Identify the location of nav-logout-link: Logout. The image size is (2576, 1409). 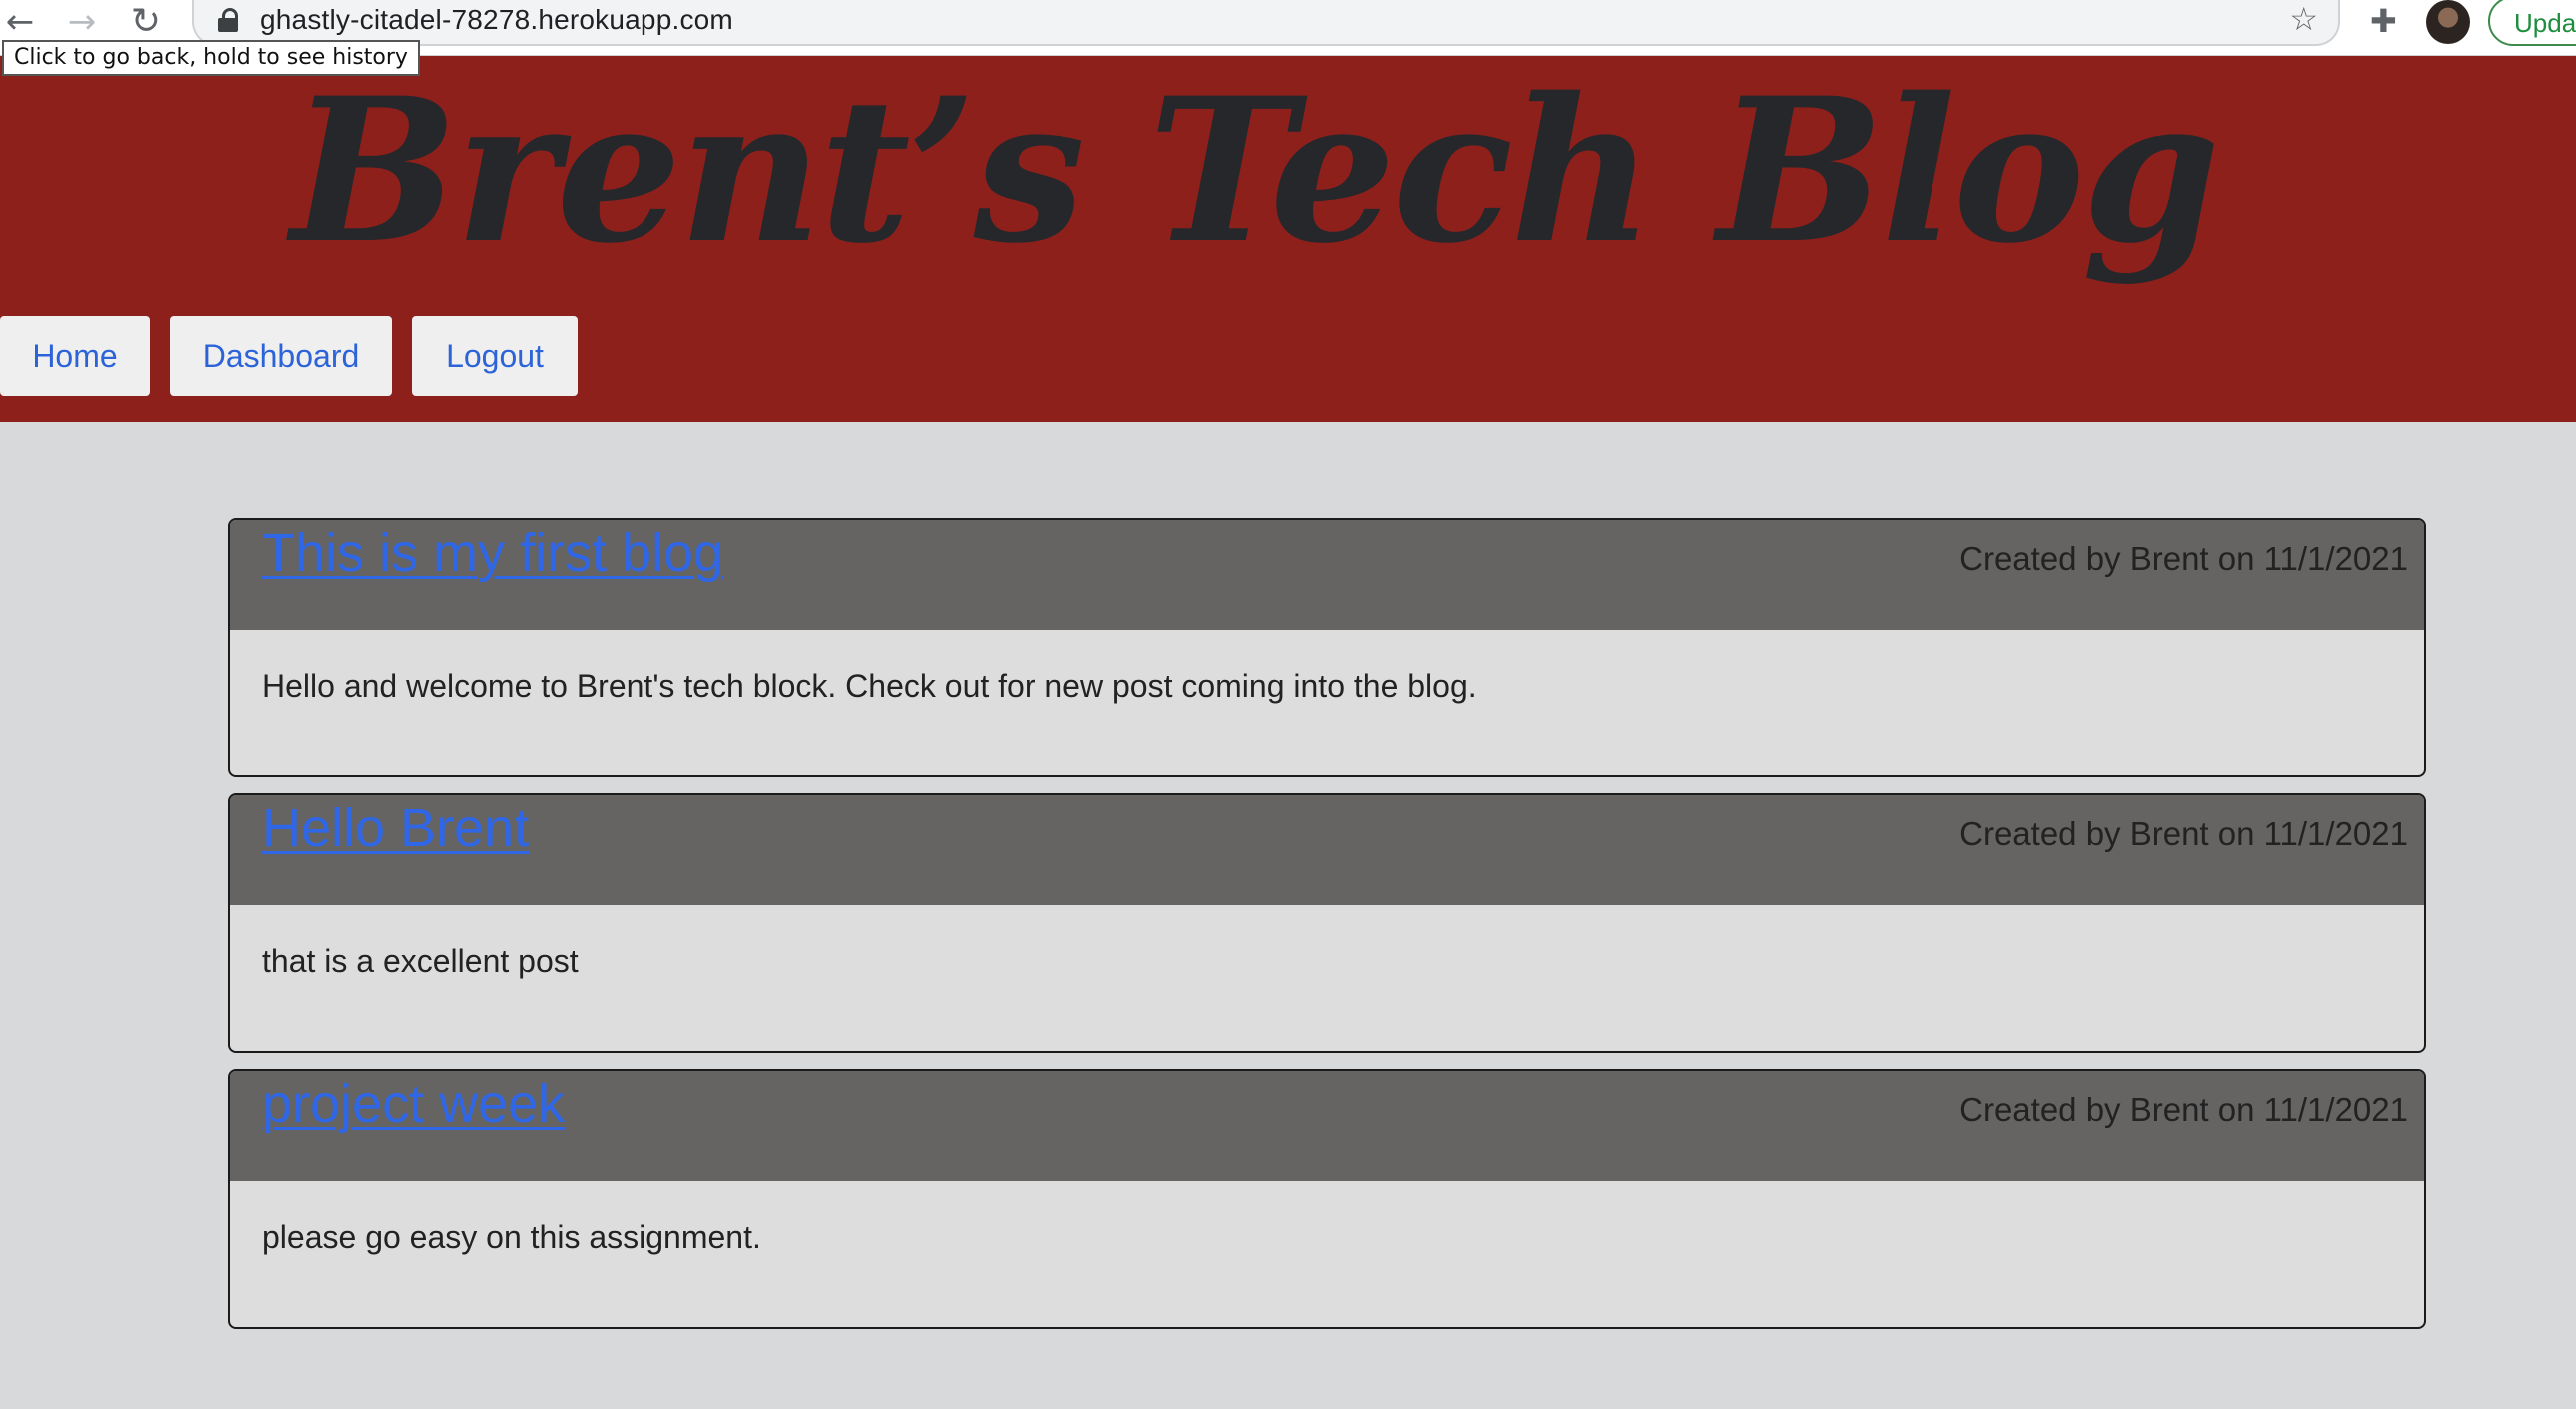
(495, 356).